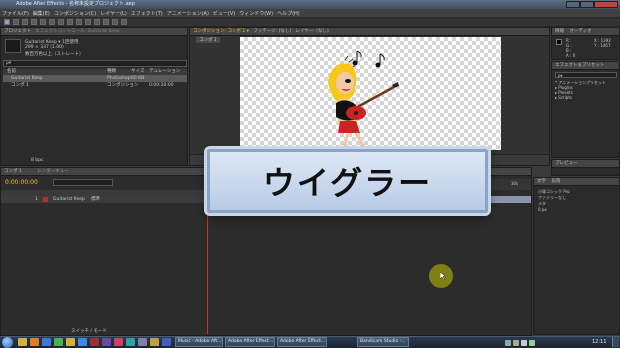  Describe the element at coordinates (573, 4) in the screenshot. I see `minimize-button` at that location.